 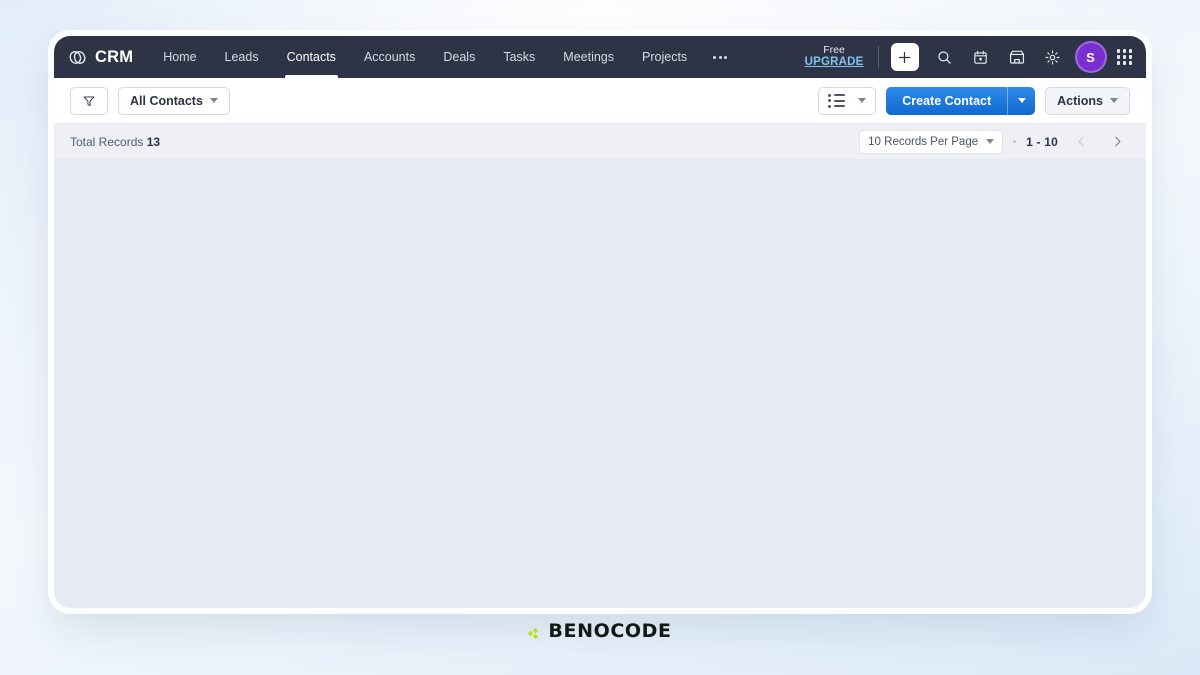 I want to click on marketplace-button, so click(x=1017, y=57).